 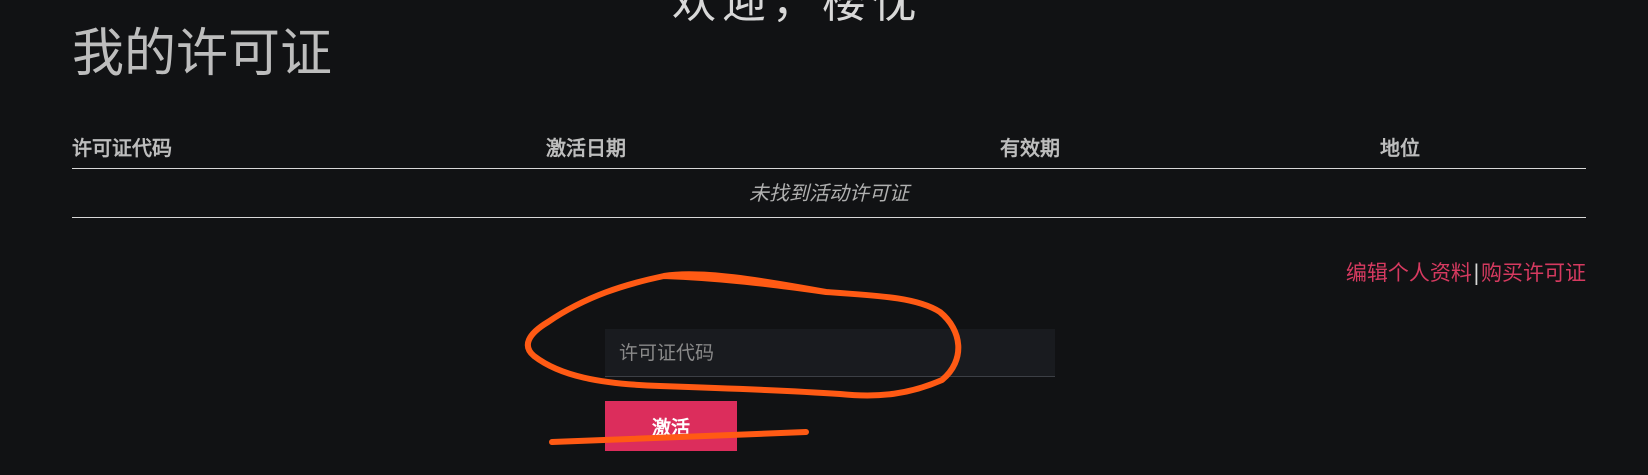 What do you see at coordinates (1409, 273) in the screenshot?
I see `edit-profile-link: 编辑个人资料` at bounding box center [1409, 273].